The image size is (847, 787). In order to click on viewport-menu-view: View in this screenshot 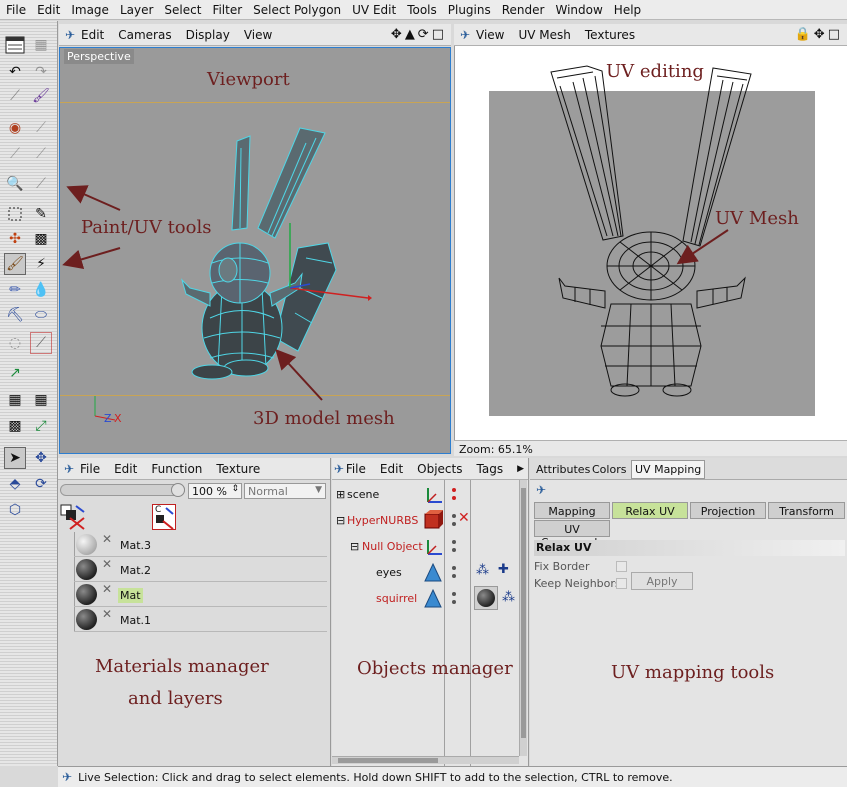, I will do `click(258, 35)`.